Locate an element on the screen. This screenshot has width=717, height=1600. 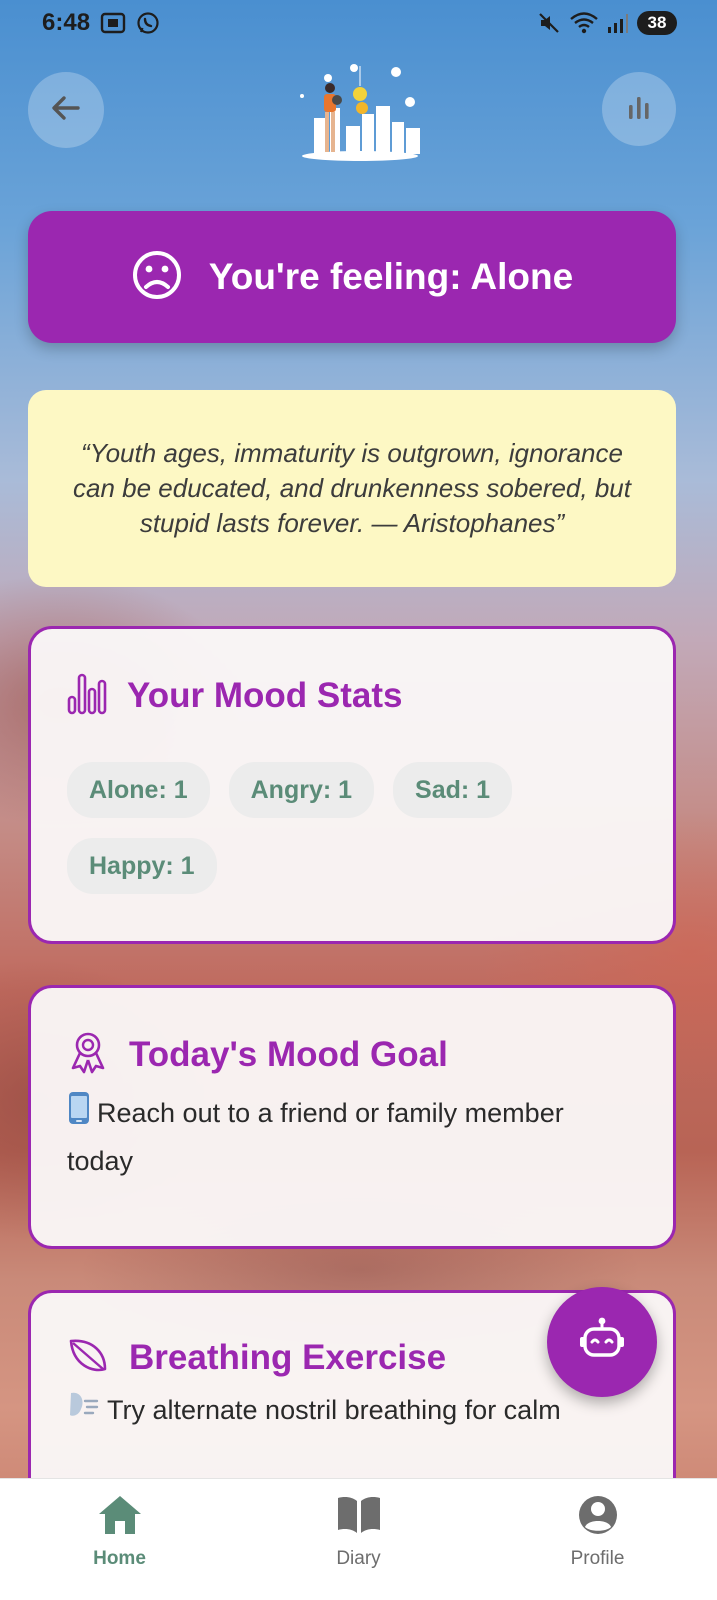
nav-item-profile: Profile is located at coordinates (598, 1539).